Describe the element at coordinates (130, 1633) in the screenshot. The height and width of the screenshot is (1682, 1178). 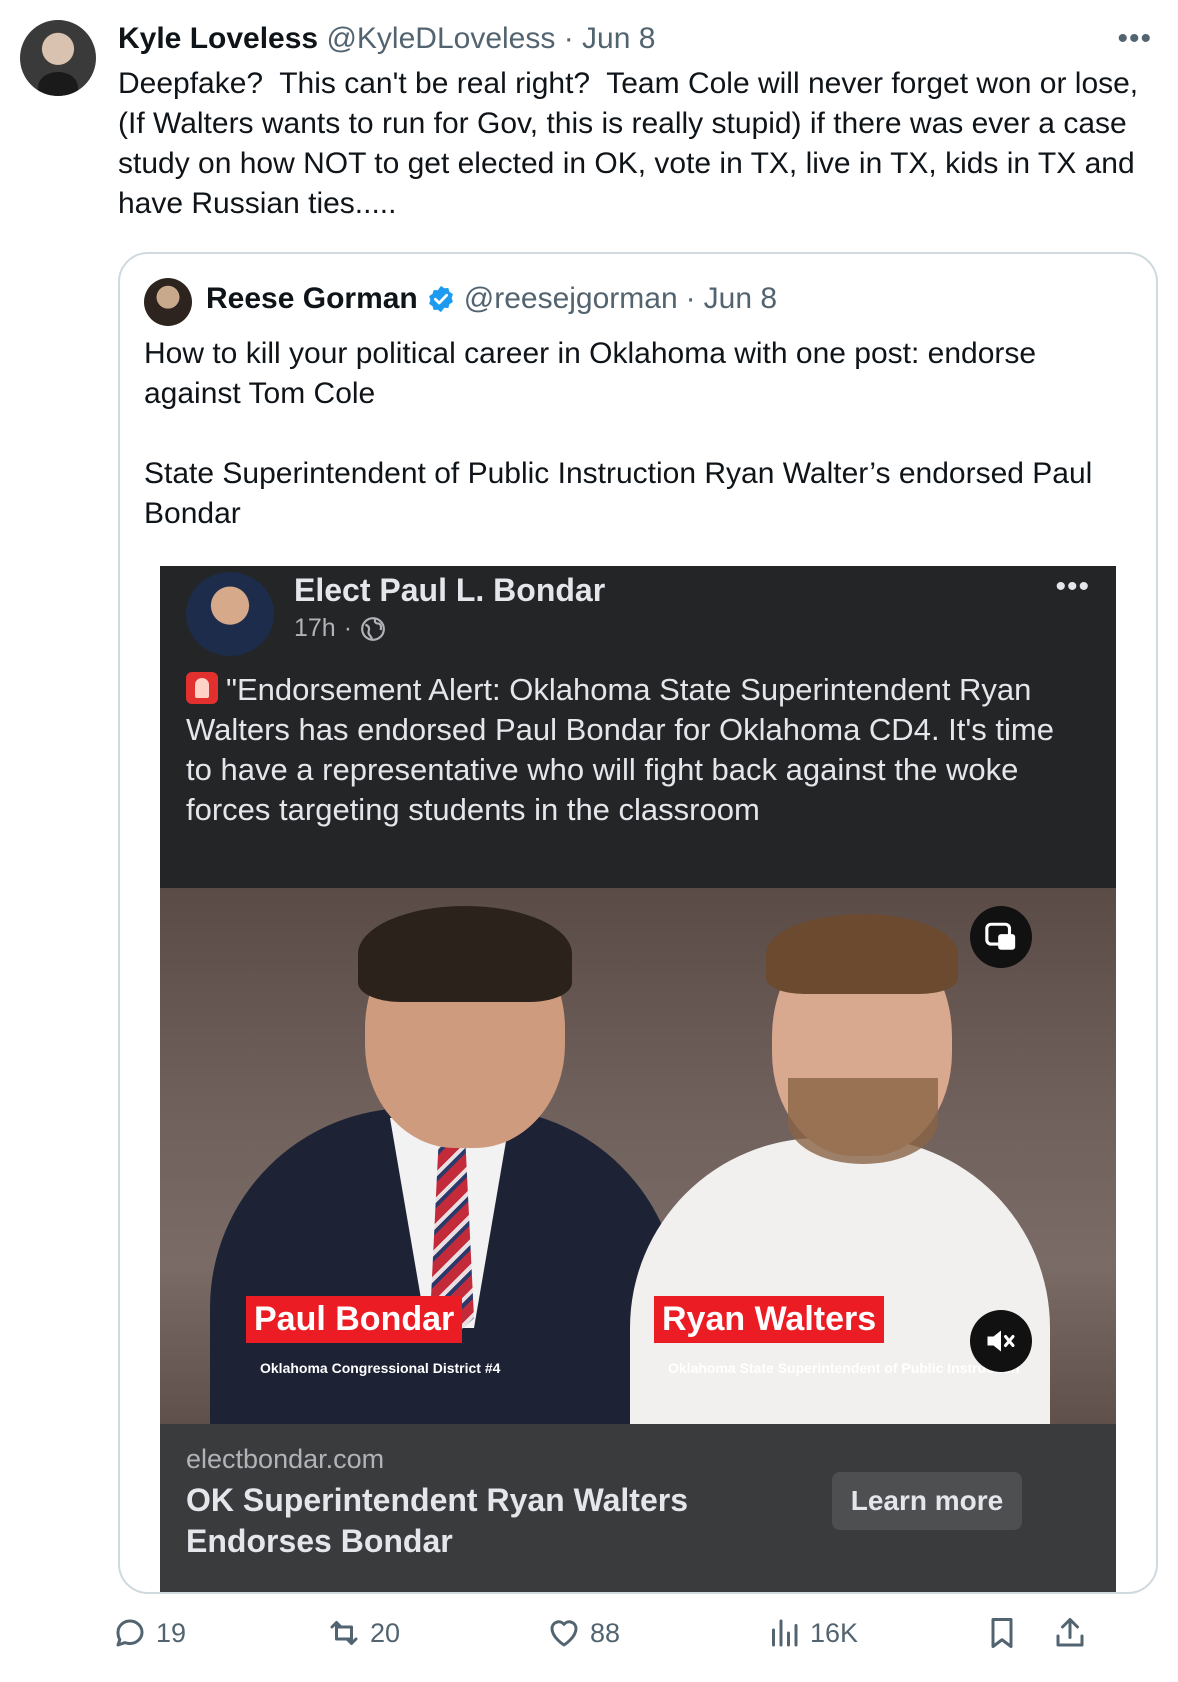
I see `reply-icon` at that location.